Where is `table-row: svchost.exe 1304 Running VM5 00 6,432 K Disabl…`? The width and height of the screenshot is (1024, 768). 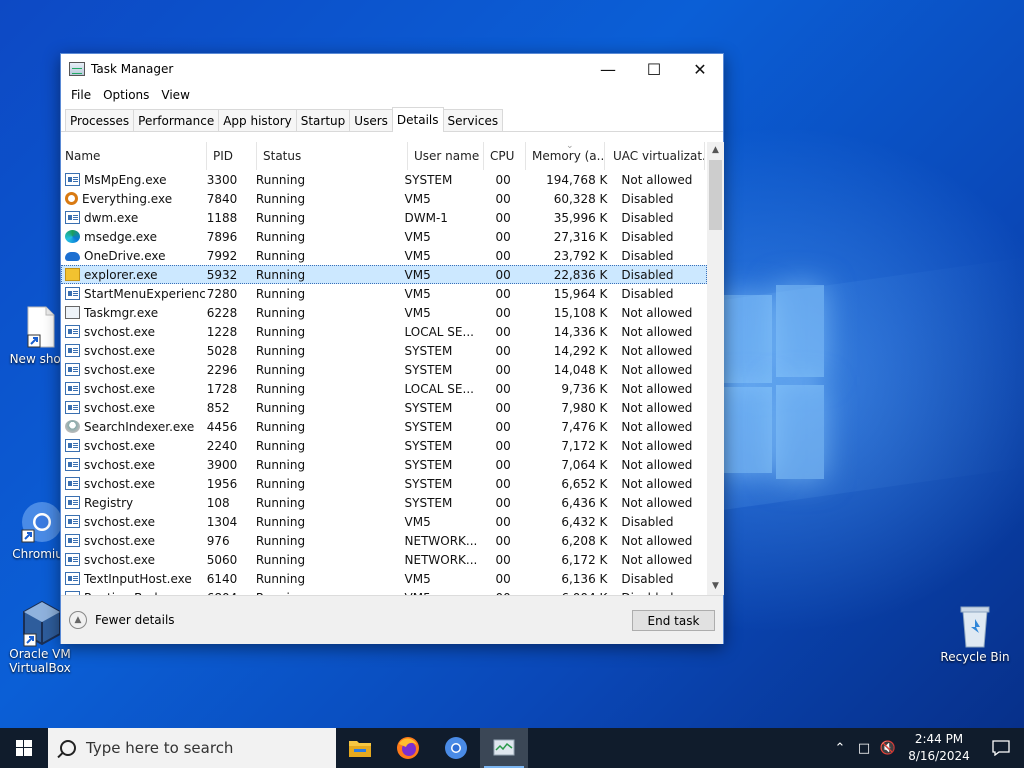
table-row: svchost.exe 1304 Running VM5 00 6,432 K Disabl… is located at coordinates (384, 521).